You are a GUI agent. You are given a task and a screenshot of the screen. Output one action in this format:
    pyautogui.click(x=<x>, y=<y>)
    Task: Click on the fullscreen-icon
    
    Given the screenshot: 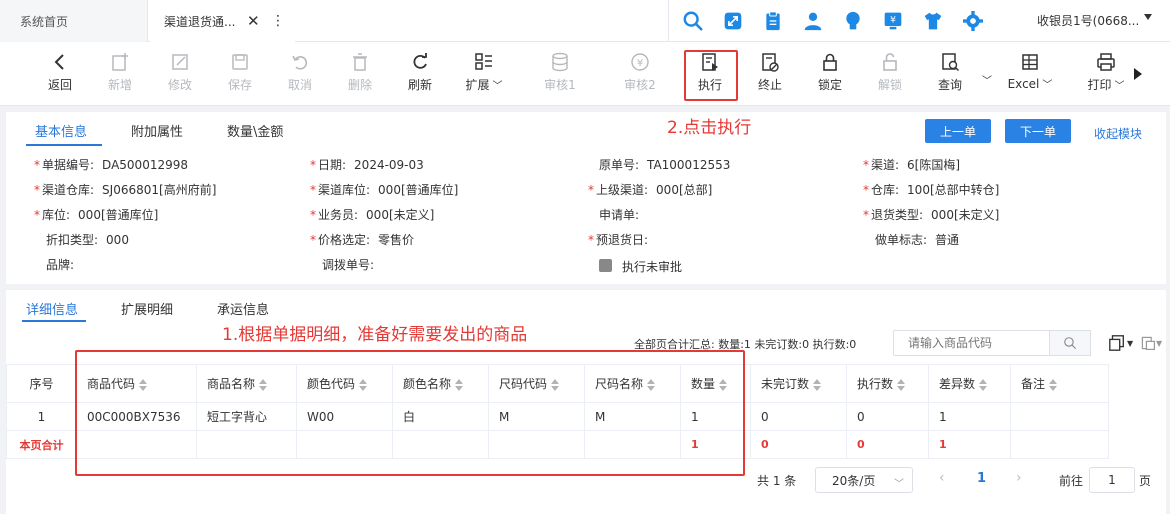 What is the action you would take?
    pyautogui.click(x=733, y=21)
    